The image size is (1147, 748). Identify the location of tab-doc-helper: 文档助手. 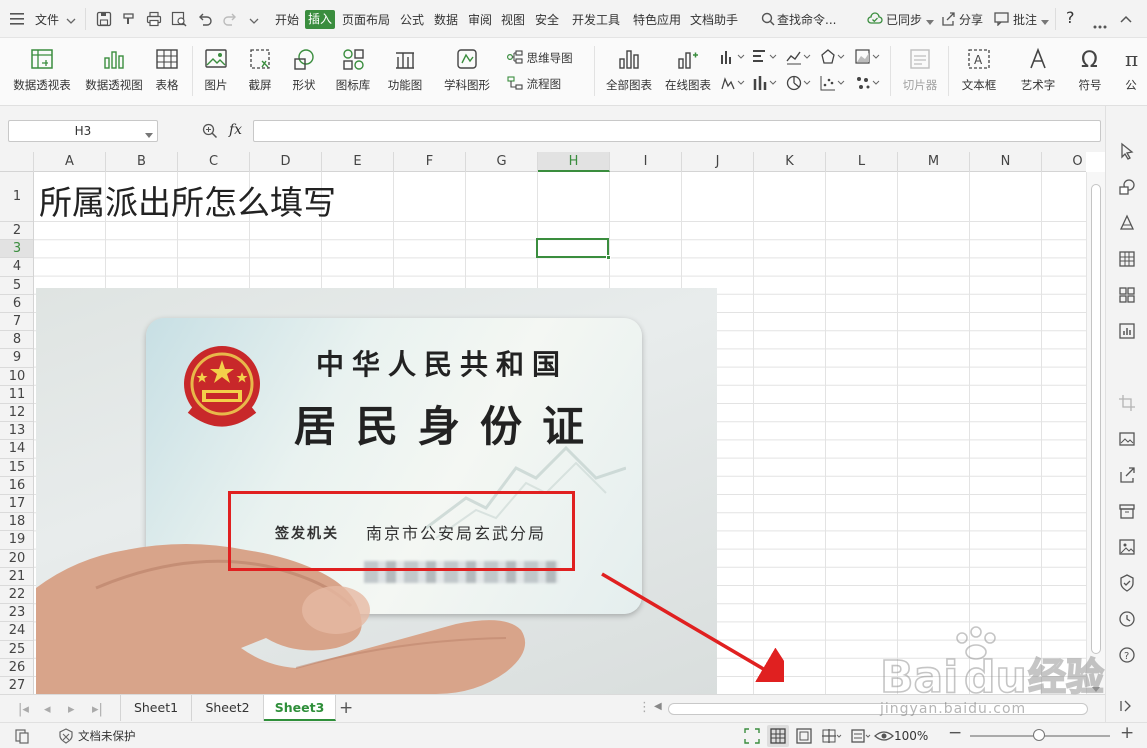
(714, 20).